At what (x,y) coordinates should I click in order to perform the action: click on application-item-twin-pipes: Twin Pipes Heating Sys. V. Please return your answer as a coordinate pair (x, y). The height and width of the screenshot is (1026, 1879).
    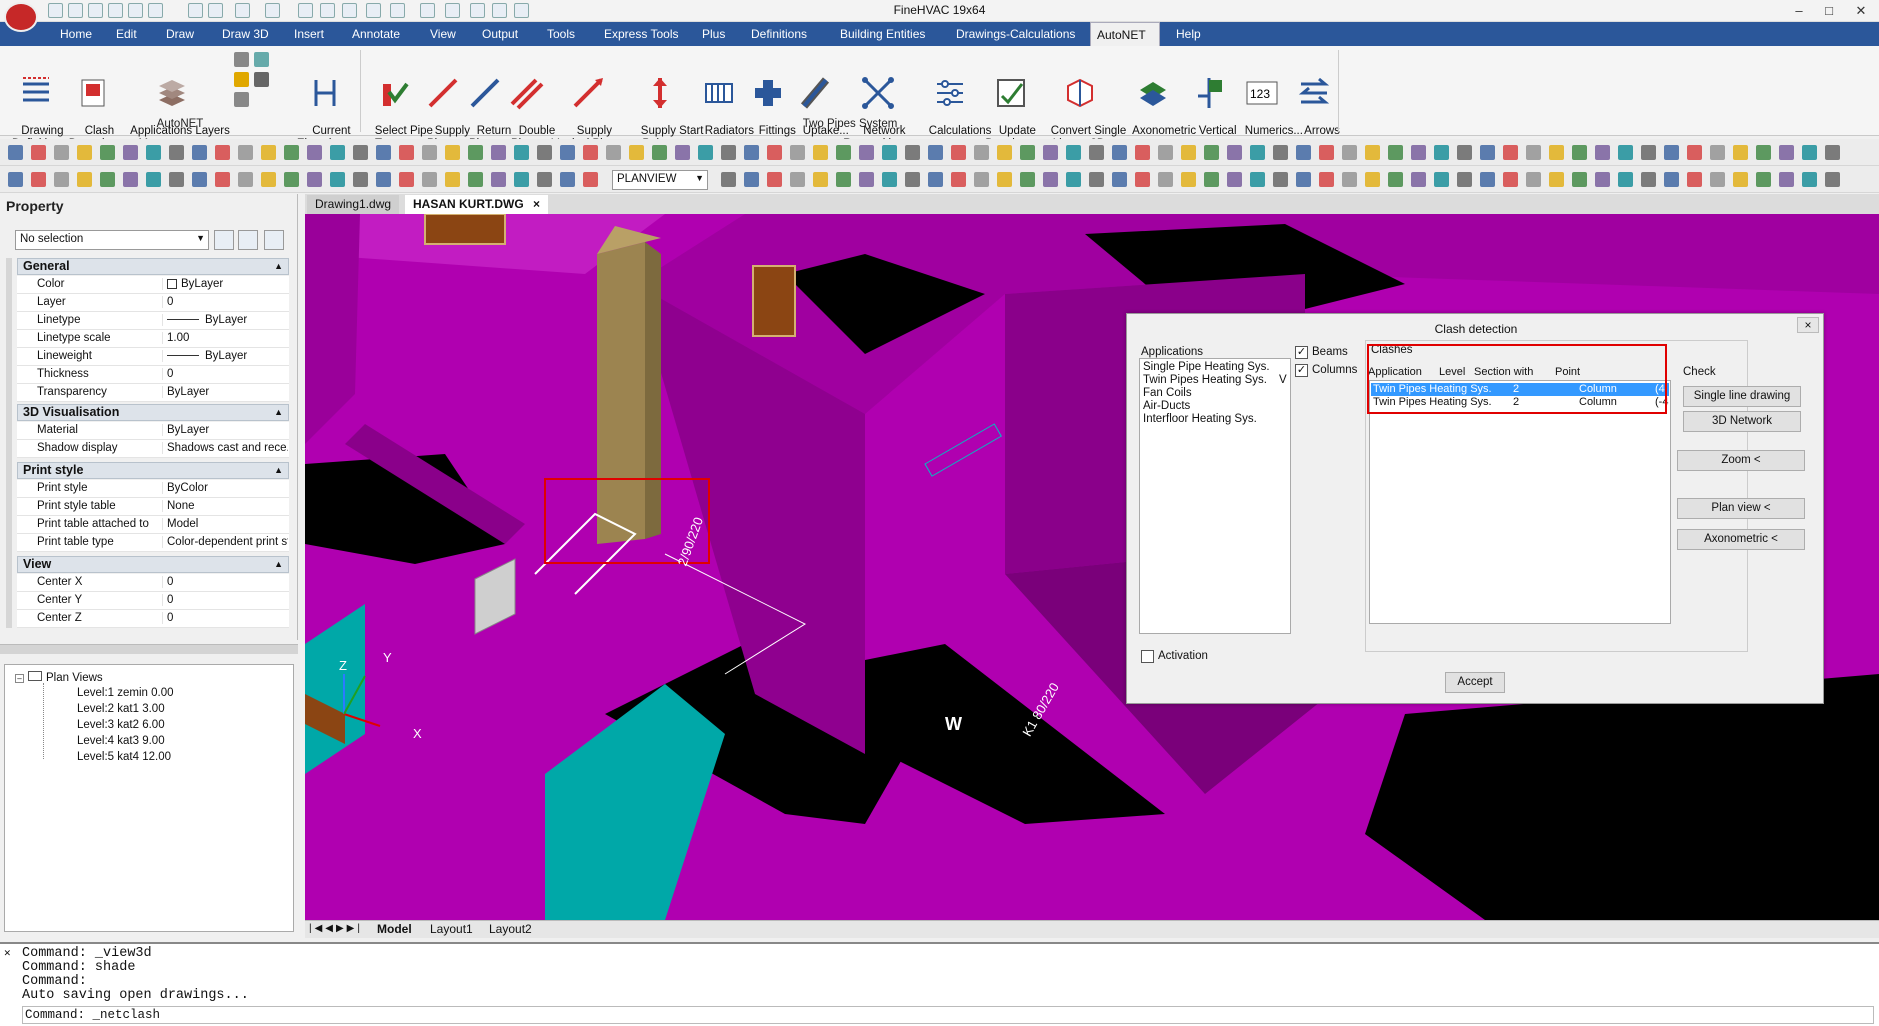
    Looking at the image, I should click on (1215, 380).